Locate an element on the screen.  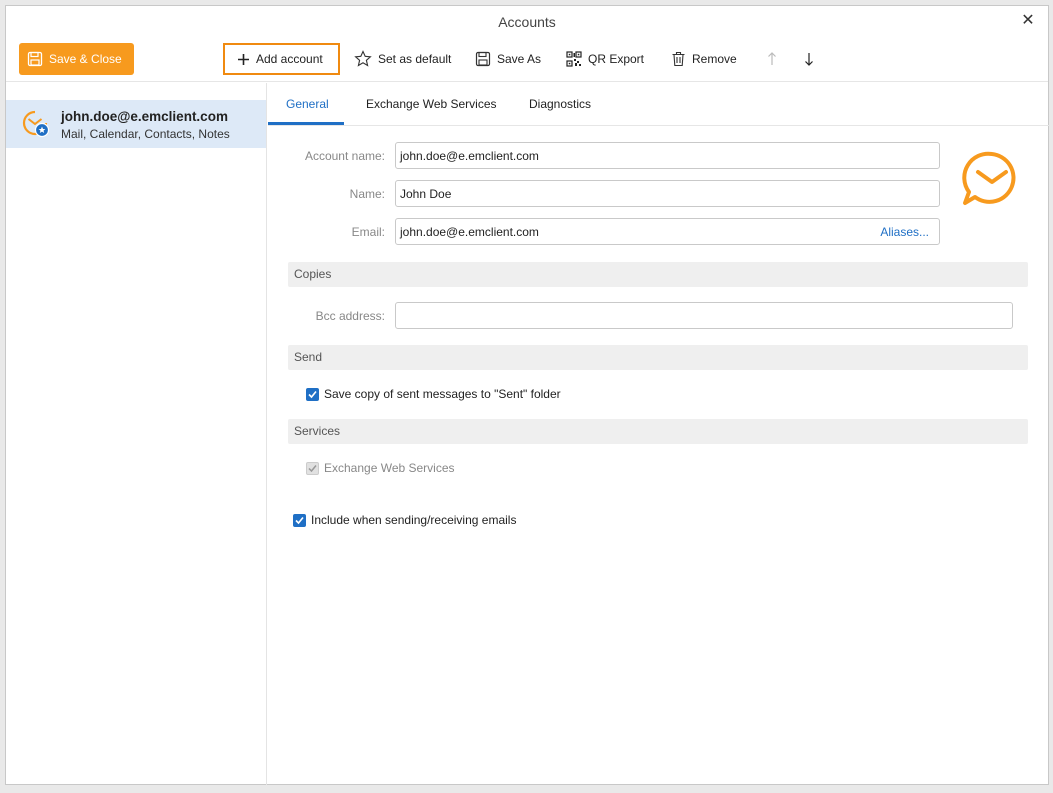
add-account-button: Add account is located at coordinates (281, 59).